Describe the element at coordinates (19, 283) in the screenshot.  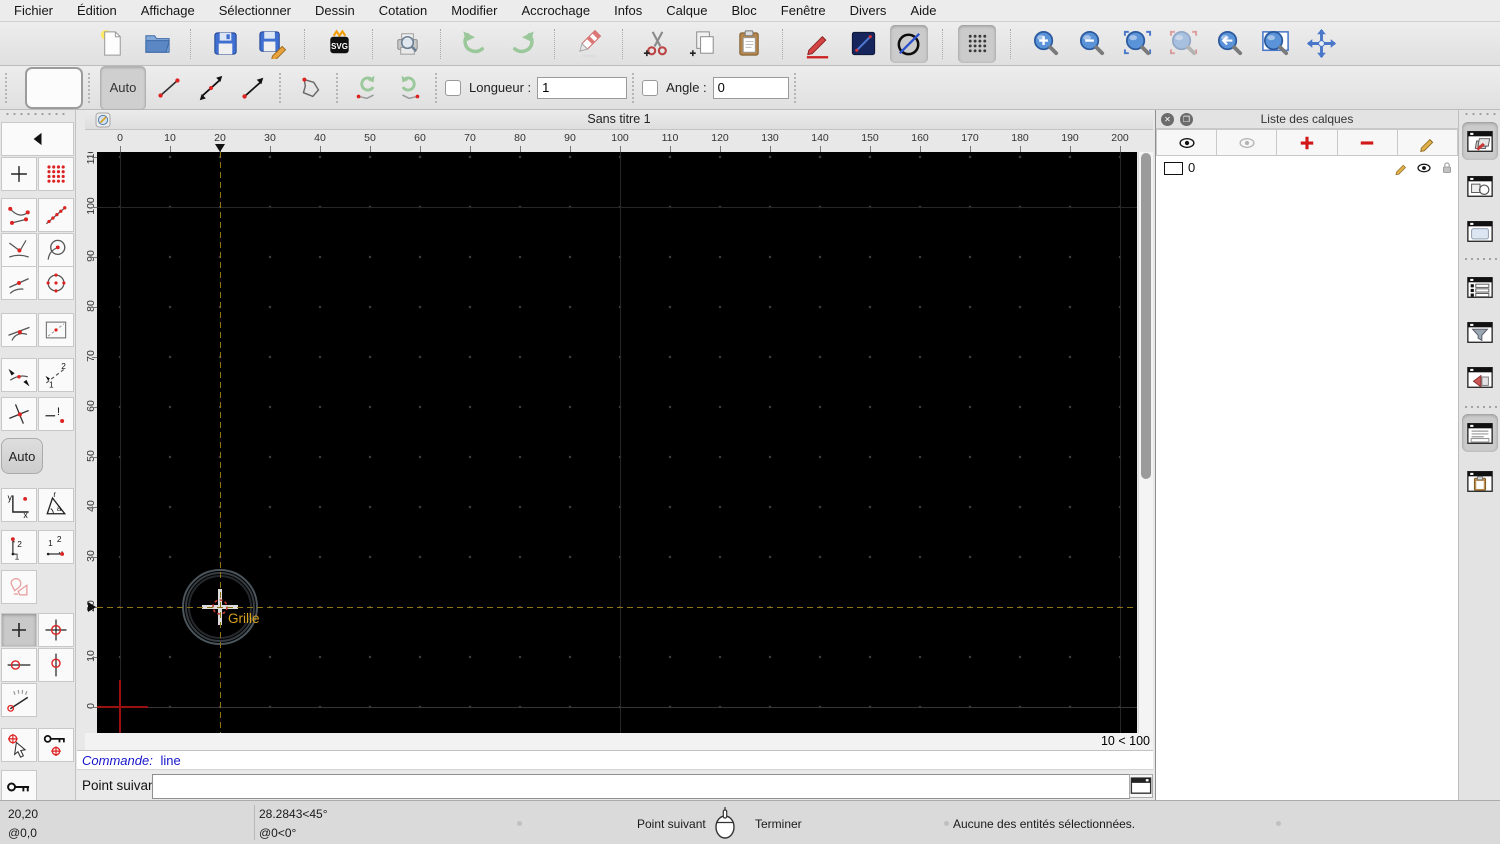
I see `snap-middle-button` at that location.